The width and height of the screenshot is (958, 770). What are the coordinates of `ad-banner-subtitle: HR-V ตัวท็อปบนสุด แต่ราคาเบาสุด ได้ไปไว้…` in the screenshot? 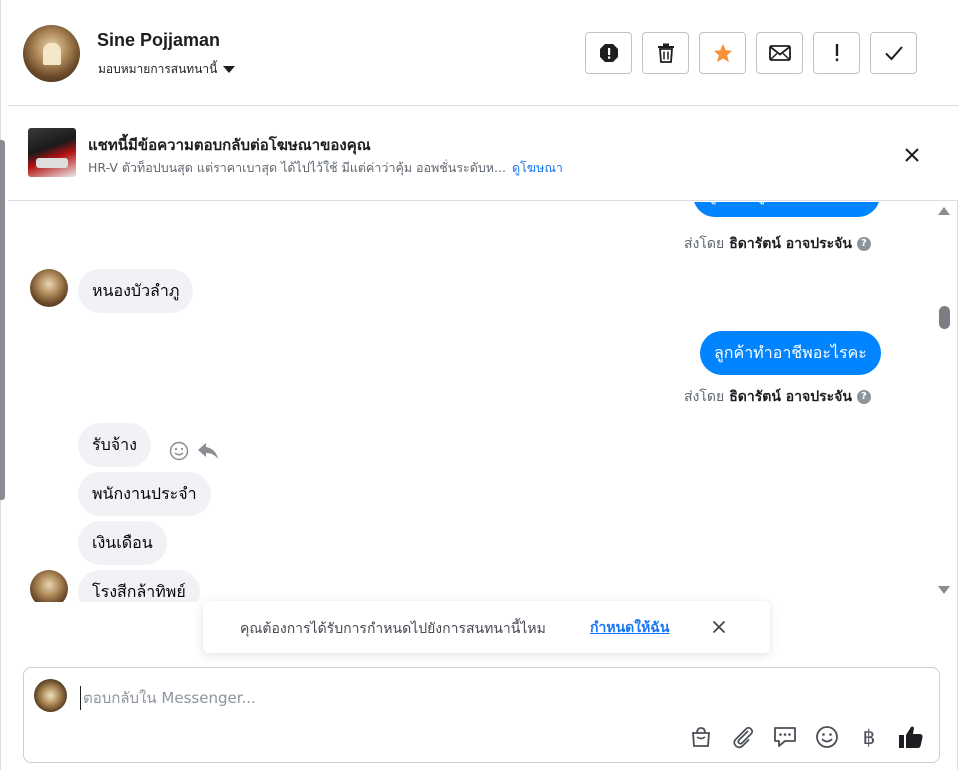 It's located at (325, 168).